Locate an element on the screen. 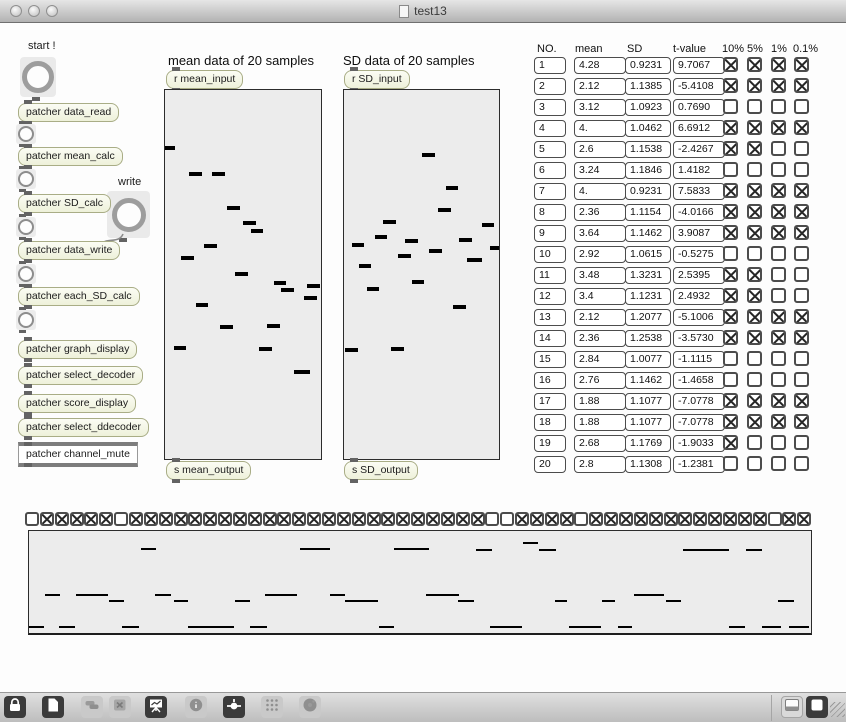  score-graph is located at coordinates (420, 582).